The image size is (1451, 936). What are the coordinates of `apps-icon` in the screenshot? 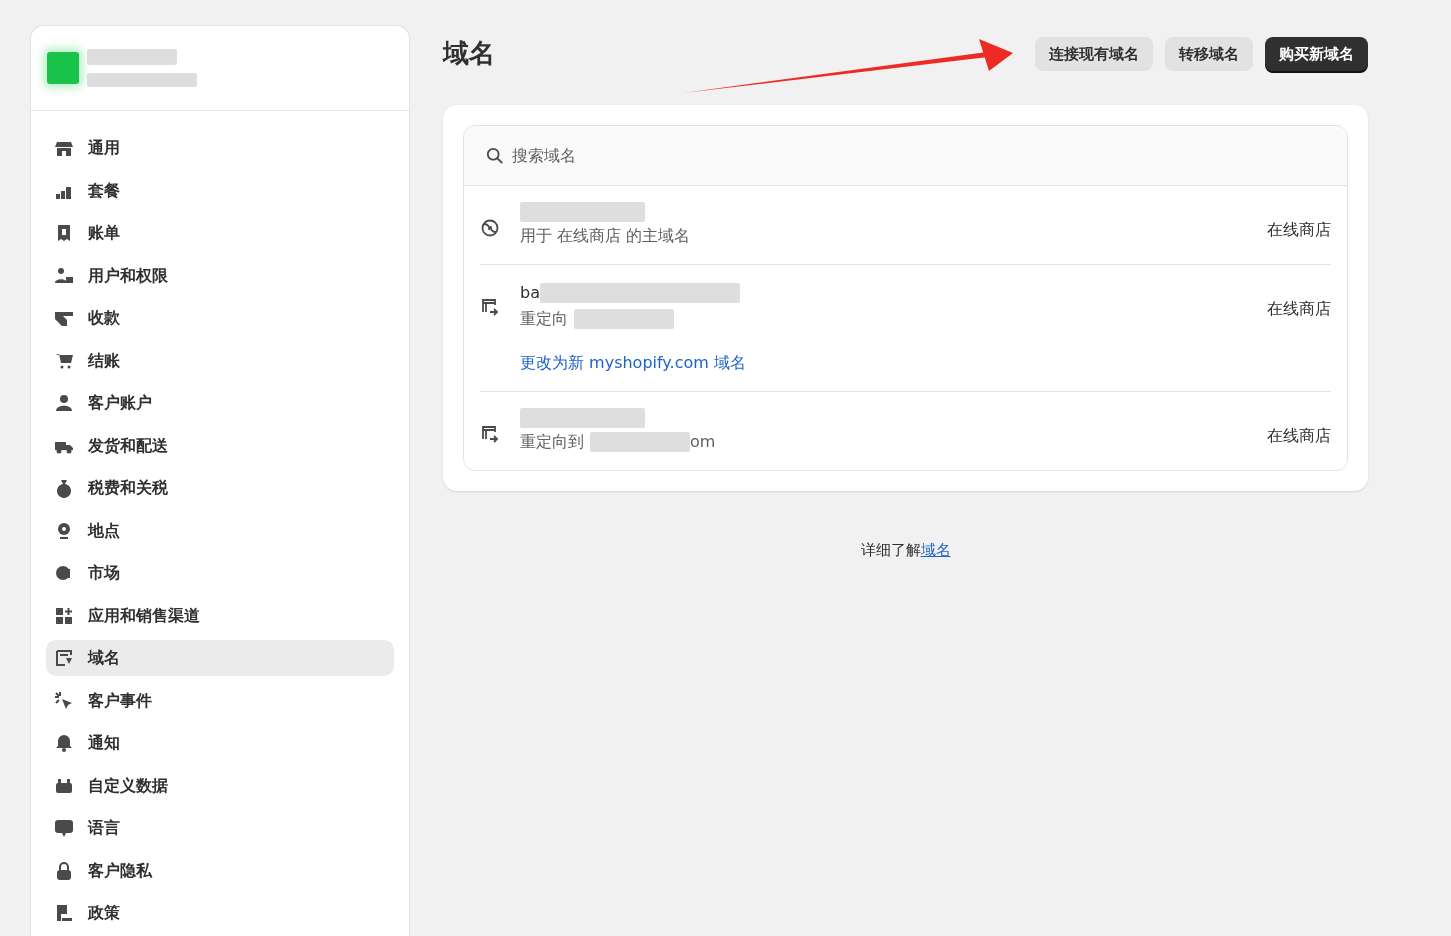 It's located at (64, 615).